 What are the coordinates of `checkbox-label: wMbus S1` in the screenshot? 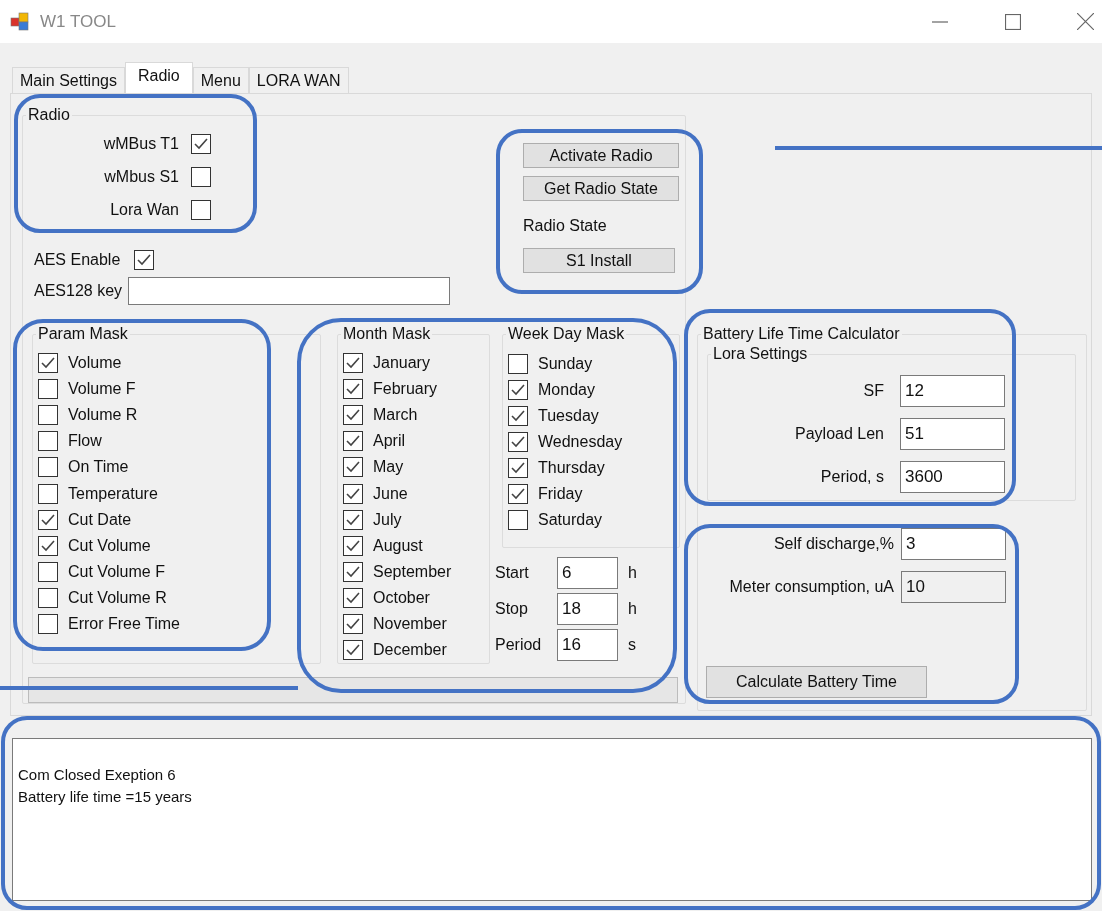 It's located at (141, 176).